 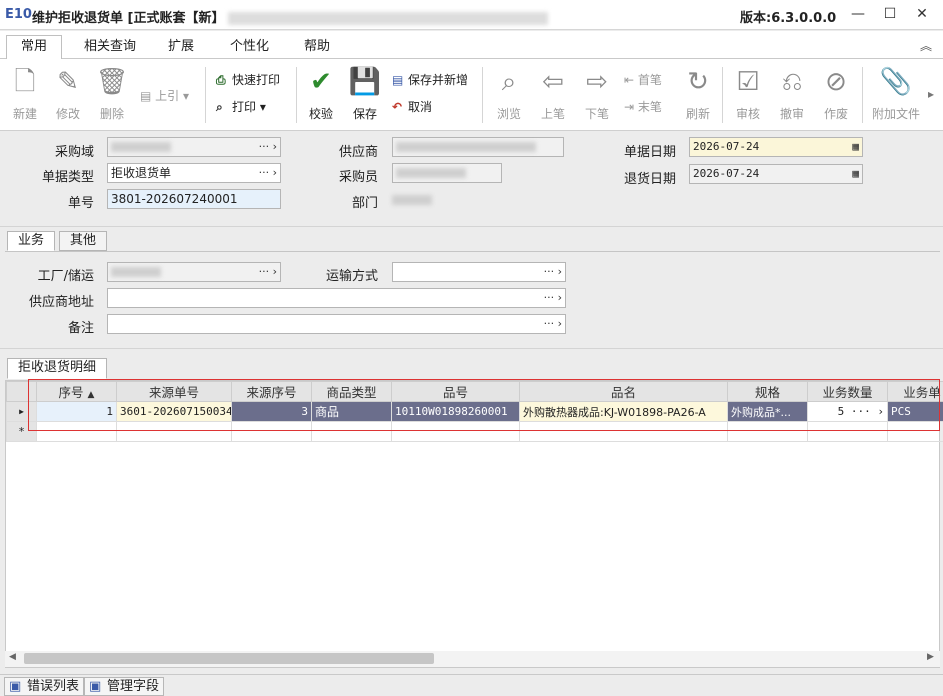 I want to click on void-button: ⊘ 作废, so click(x=836, y=96).